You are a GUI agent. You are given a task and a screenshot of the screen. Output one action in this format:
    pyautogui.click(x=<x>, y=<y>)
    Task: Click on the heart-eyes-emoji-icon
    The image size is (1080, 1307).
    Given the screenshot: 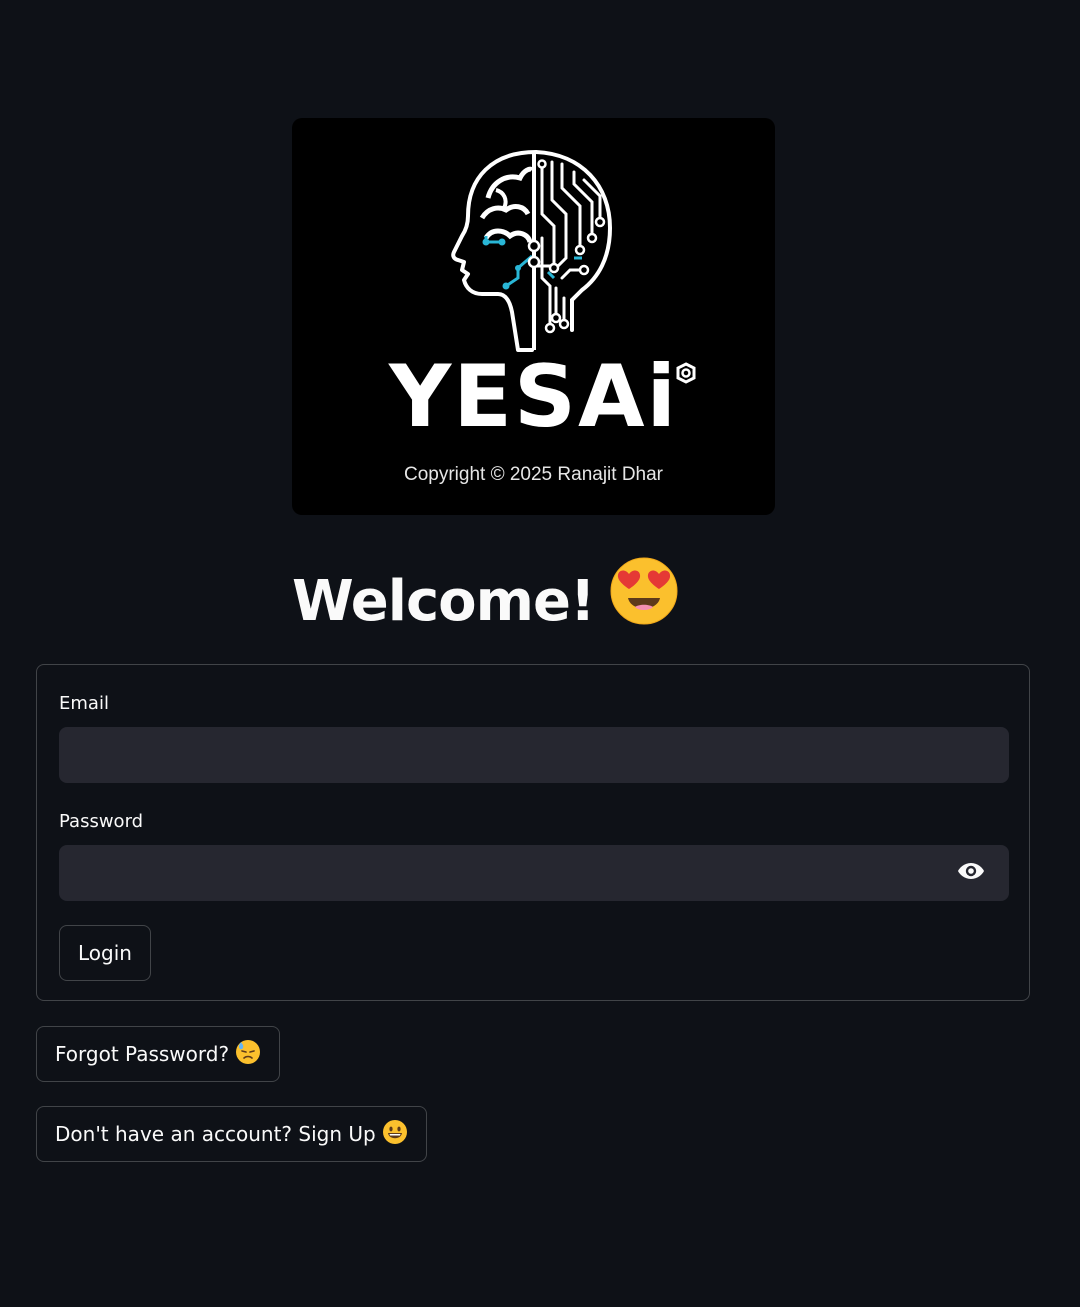 What is the action you would take?
    pyautogui.click(x=644, y=600)
    